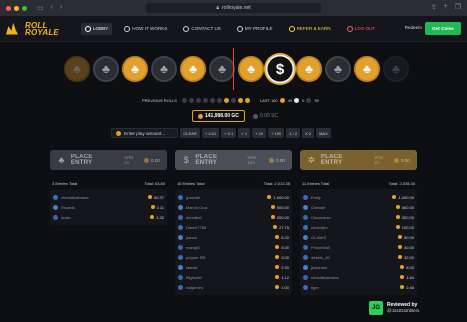  What do you see at coordinates (403, 197) in the screenshot?
I see `player-bet: 1,000.00` at bounding box center [403, 197].